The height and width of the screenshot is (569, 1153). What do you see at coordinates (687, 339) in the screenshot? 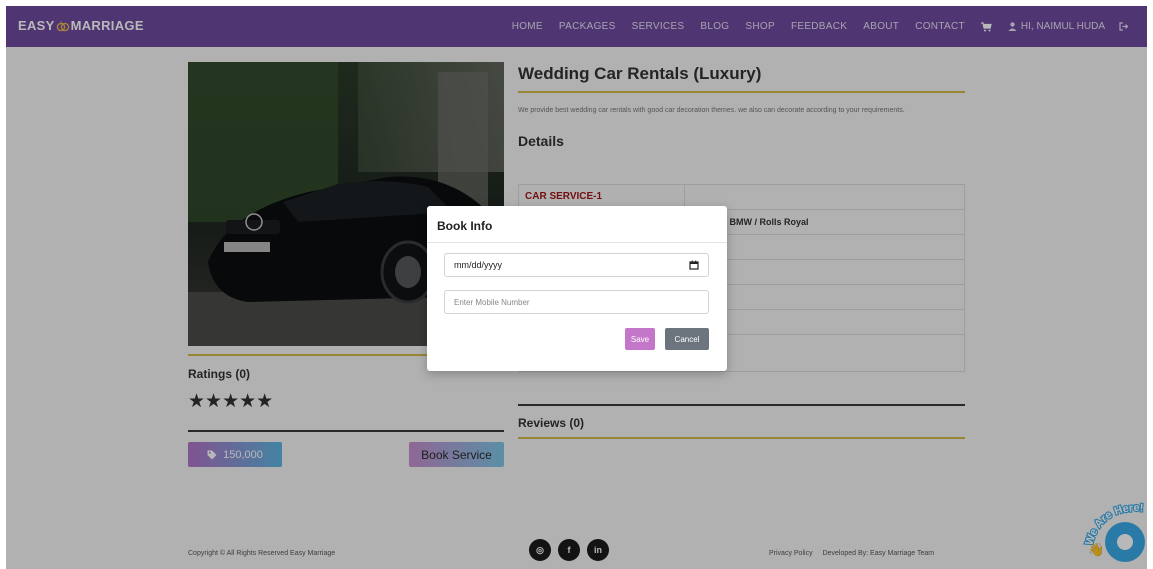
I see `cancel-button: Cancel` at bounding box center [687, 339].